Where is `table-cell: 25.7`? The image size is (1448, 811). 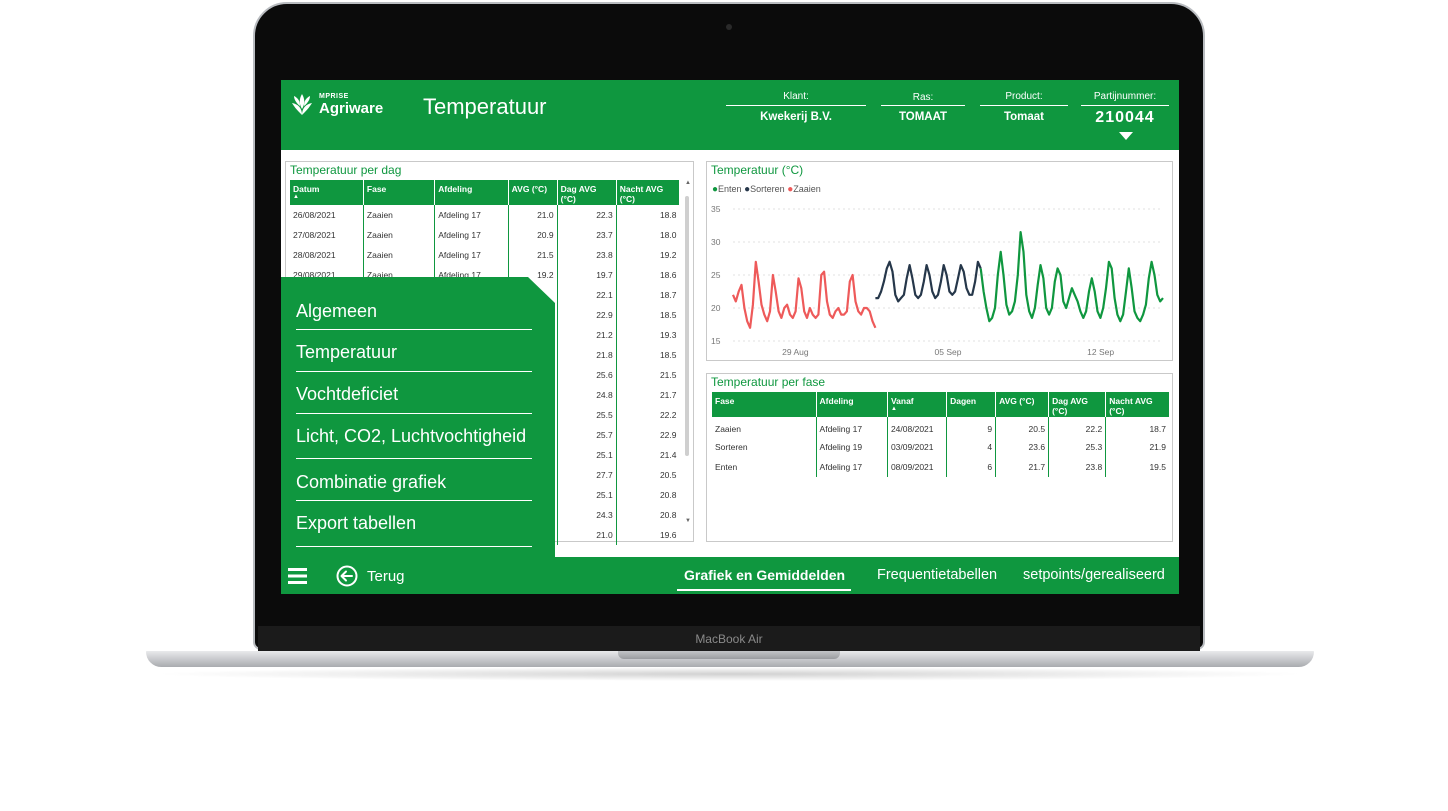 table-cell: 25.7 is located at coordinates (587, 435).